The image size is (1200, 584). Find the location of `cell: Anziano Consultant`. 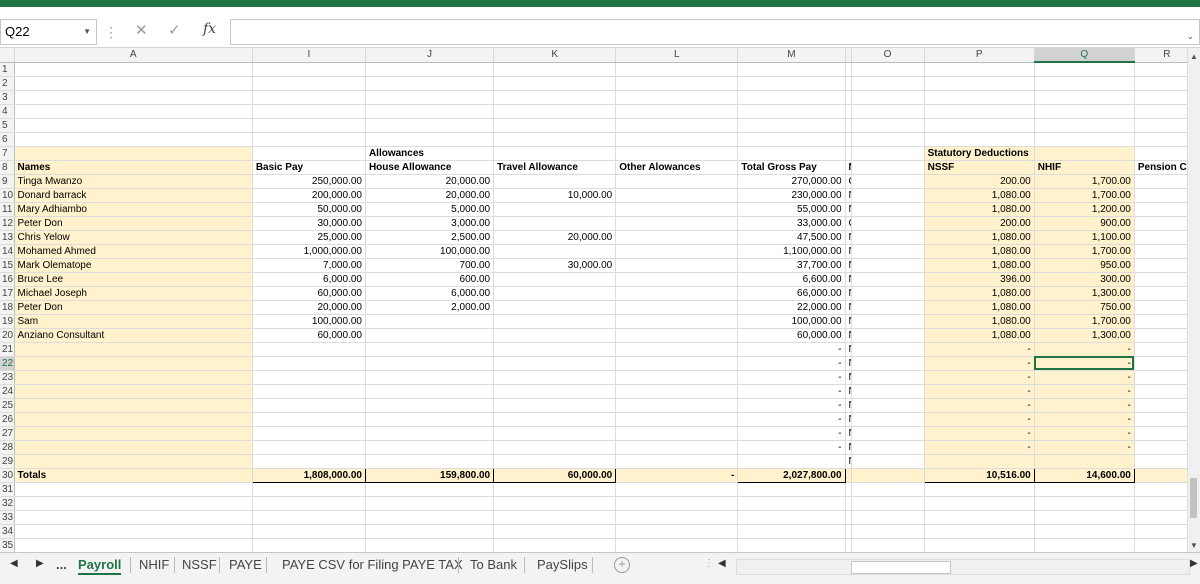

cell: Anziano Consultant is located at coordinates (133, 335).